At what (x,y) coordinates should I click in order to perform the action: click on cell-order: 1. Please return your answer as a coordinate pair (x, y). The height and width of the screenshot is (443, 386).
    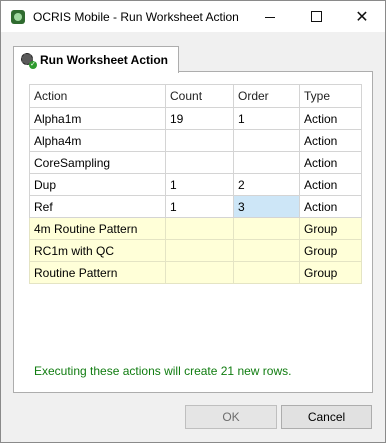
    Looking at the image, I should click on (266, 118).